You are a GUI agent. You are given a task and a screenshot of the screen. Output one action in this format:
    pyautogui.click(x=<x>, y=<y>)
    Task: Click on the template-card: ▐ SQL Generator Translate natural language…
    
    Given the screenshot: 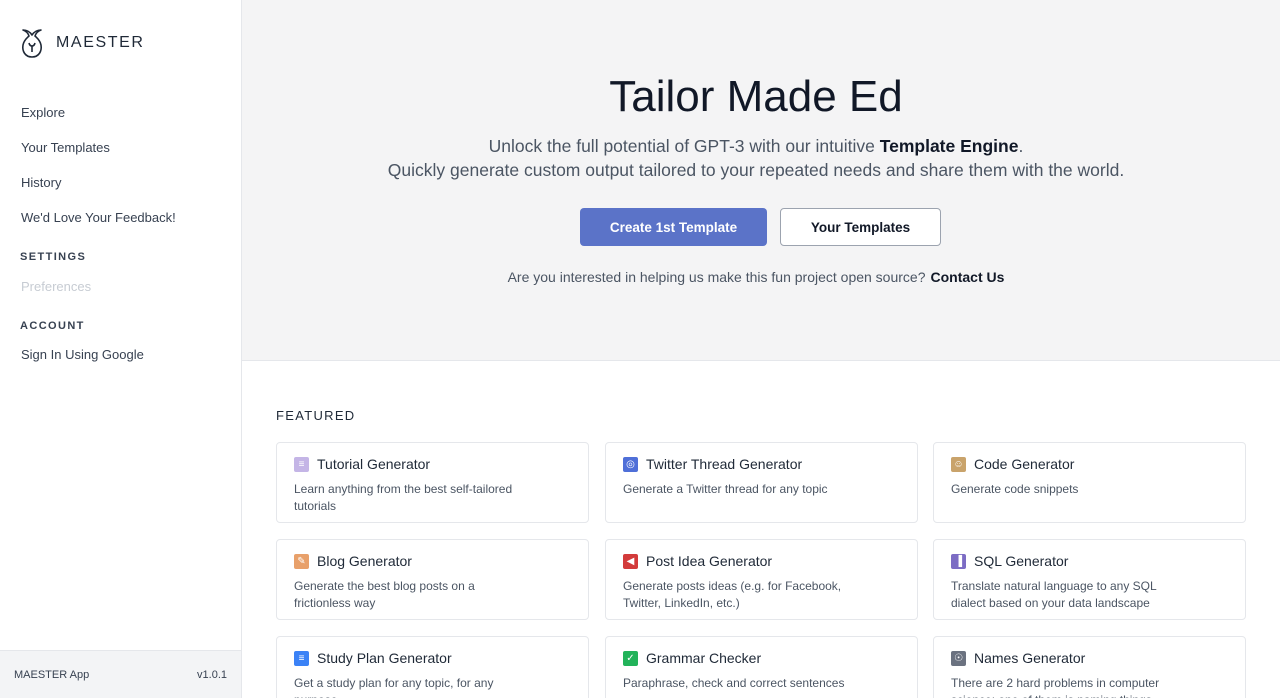 What is the action you would take?
    pyautogui.click(x=1089, y=579)
    